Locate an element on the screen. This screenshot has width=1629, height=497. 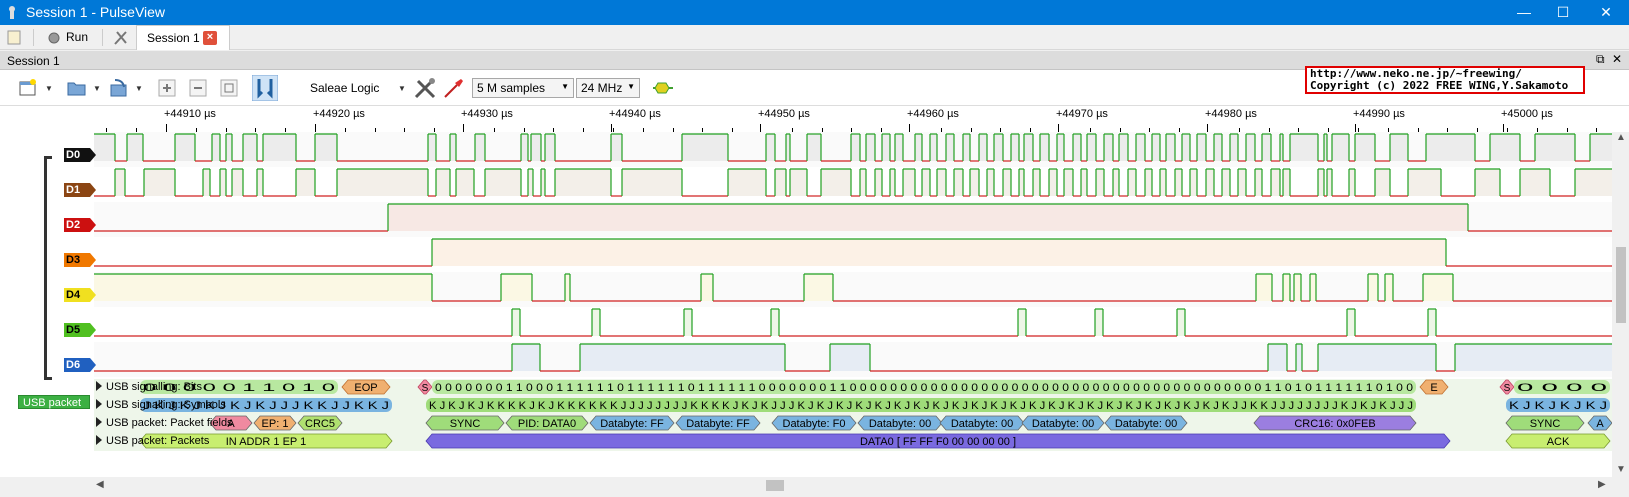
close-window-button: ✕ is located at coordinates (1606, 12).